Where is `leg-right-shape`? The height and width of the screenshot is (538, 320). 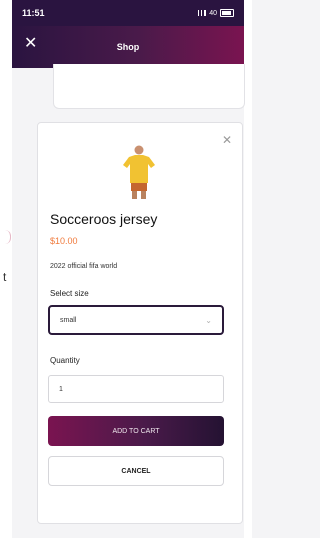
leg-right-shape is located at coordinates (143, 195).